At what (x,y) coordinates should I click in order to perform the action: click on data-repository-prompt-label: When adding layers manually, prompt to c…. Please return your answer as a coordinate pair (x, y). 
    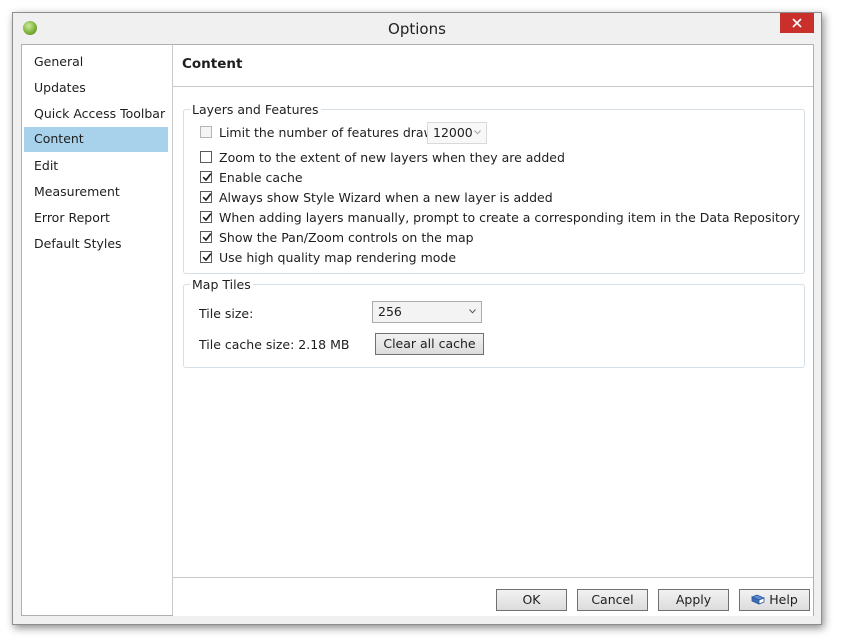
    Looking at the image, I should click on (510, 217).